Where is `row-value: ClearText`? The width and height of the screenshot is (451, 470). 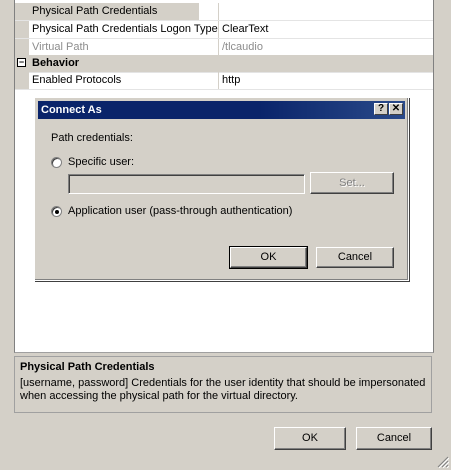
row-value: ClearText is located at coordinates (325, 29).